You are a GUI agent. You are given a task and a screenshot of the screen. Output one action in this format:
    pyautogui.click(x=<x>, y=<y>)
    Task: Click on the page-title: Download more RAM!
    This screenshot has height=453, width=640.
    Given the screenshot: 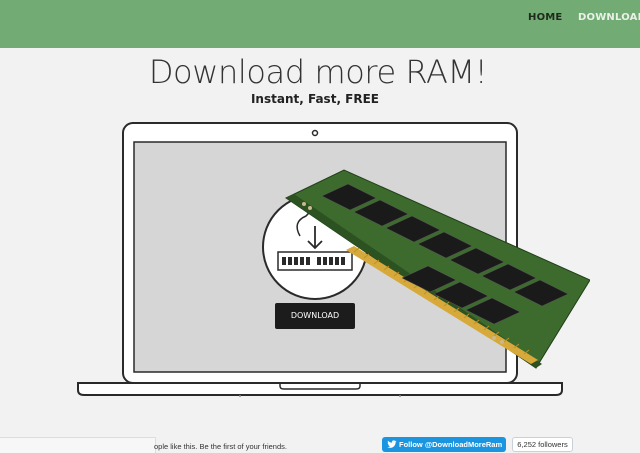 What is the action you would take?
    pyautogui.click(x=318, y=72)
    